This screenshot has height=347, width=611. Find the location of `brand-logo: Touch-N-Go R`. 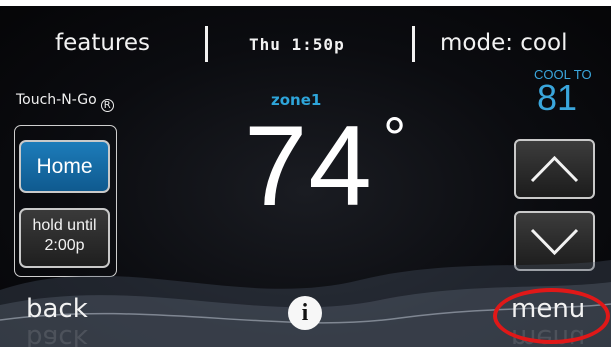

brand-logo: Touch-N-Go R is located at coordinates (65, 102).